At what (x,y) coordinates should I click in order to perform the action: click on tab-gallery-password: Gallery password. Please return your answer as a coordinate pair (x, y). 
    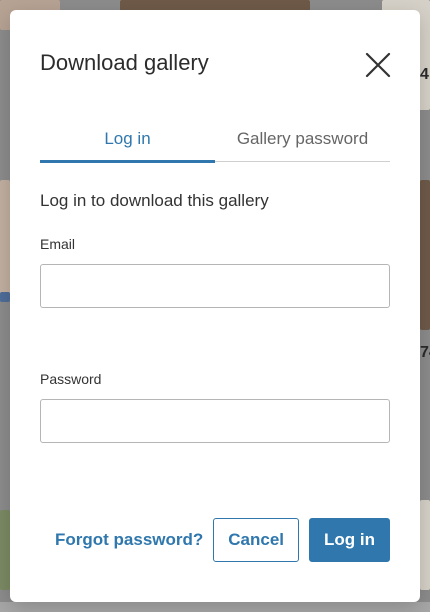
    Looking at the image, I should click on (302, 138).